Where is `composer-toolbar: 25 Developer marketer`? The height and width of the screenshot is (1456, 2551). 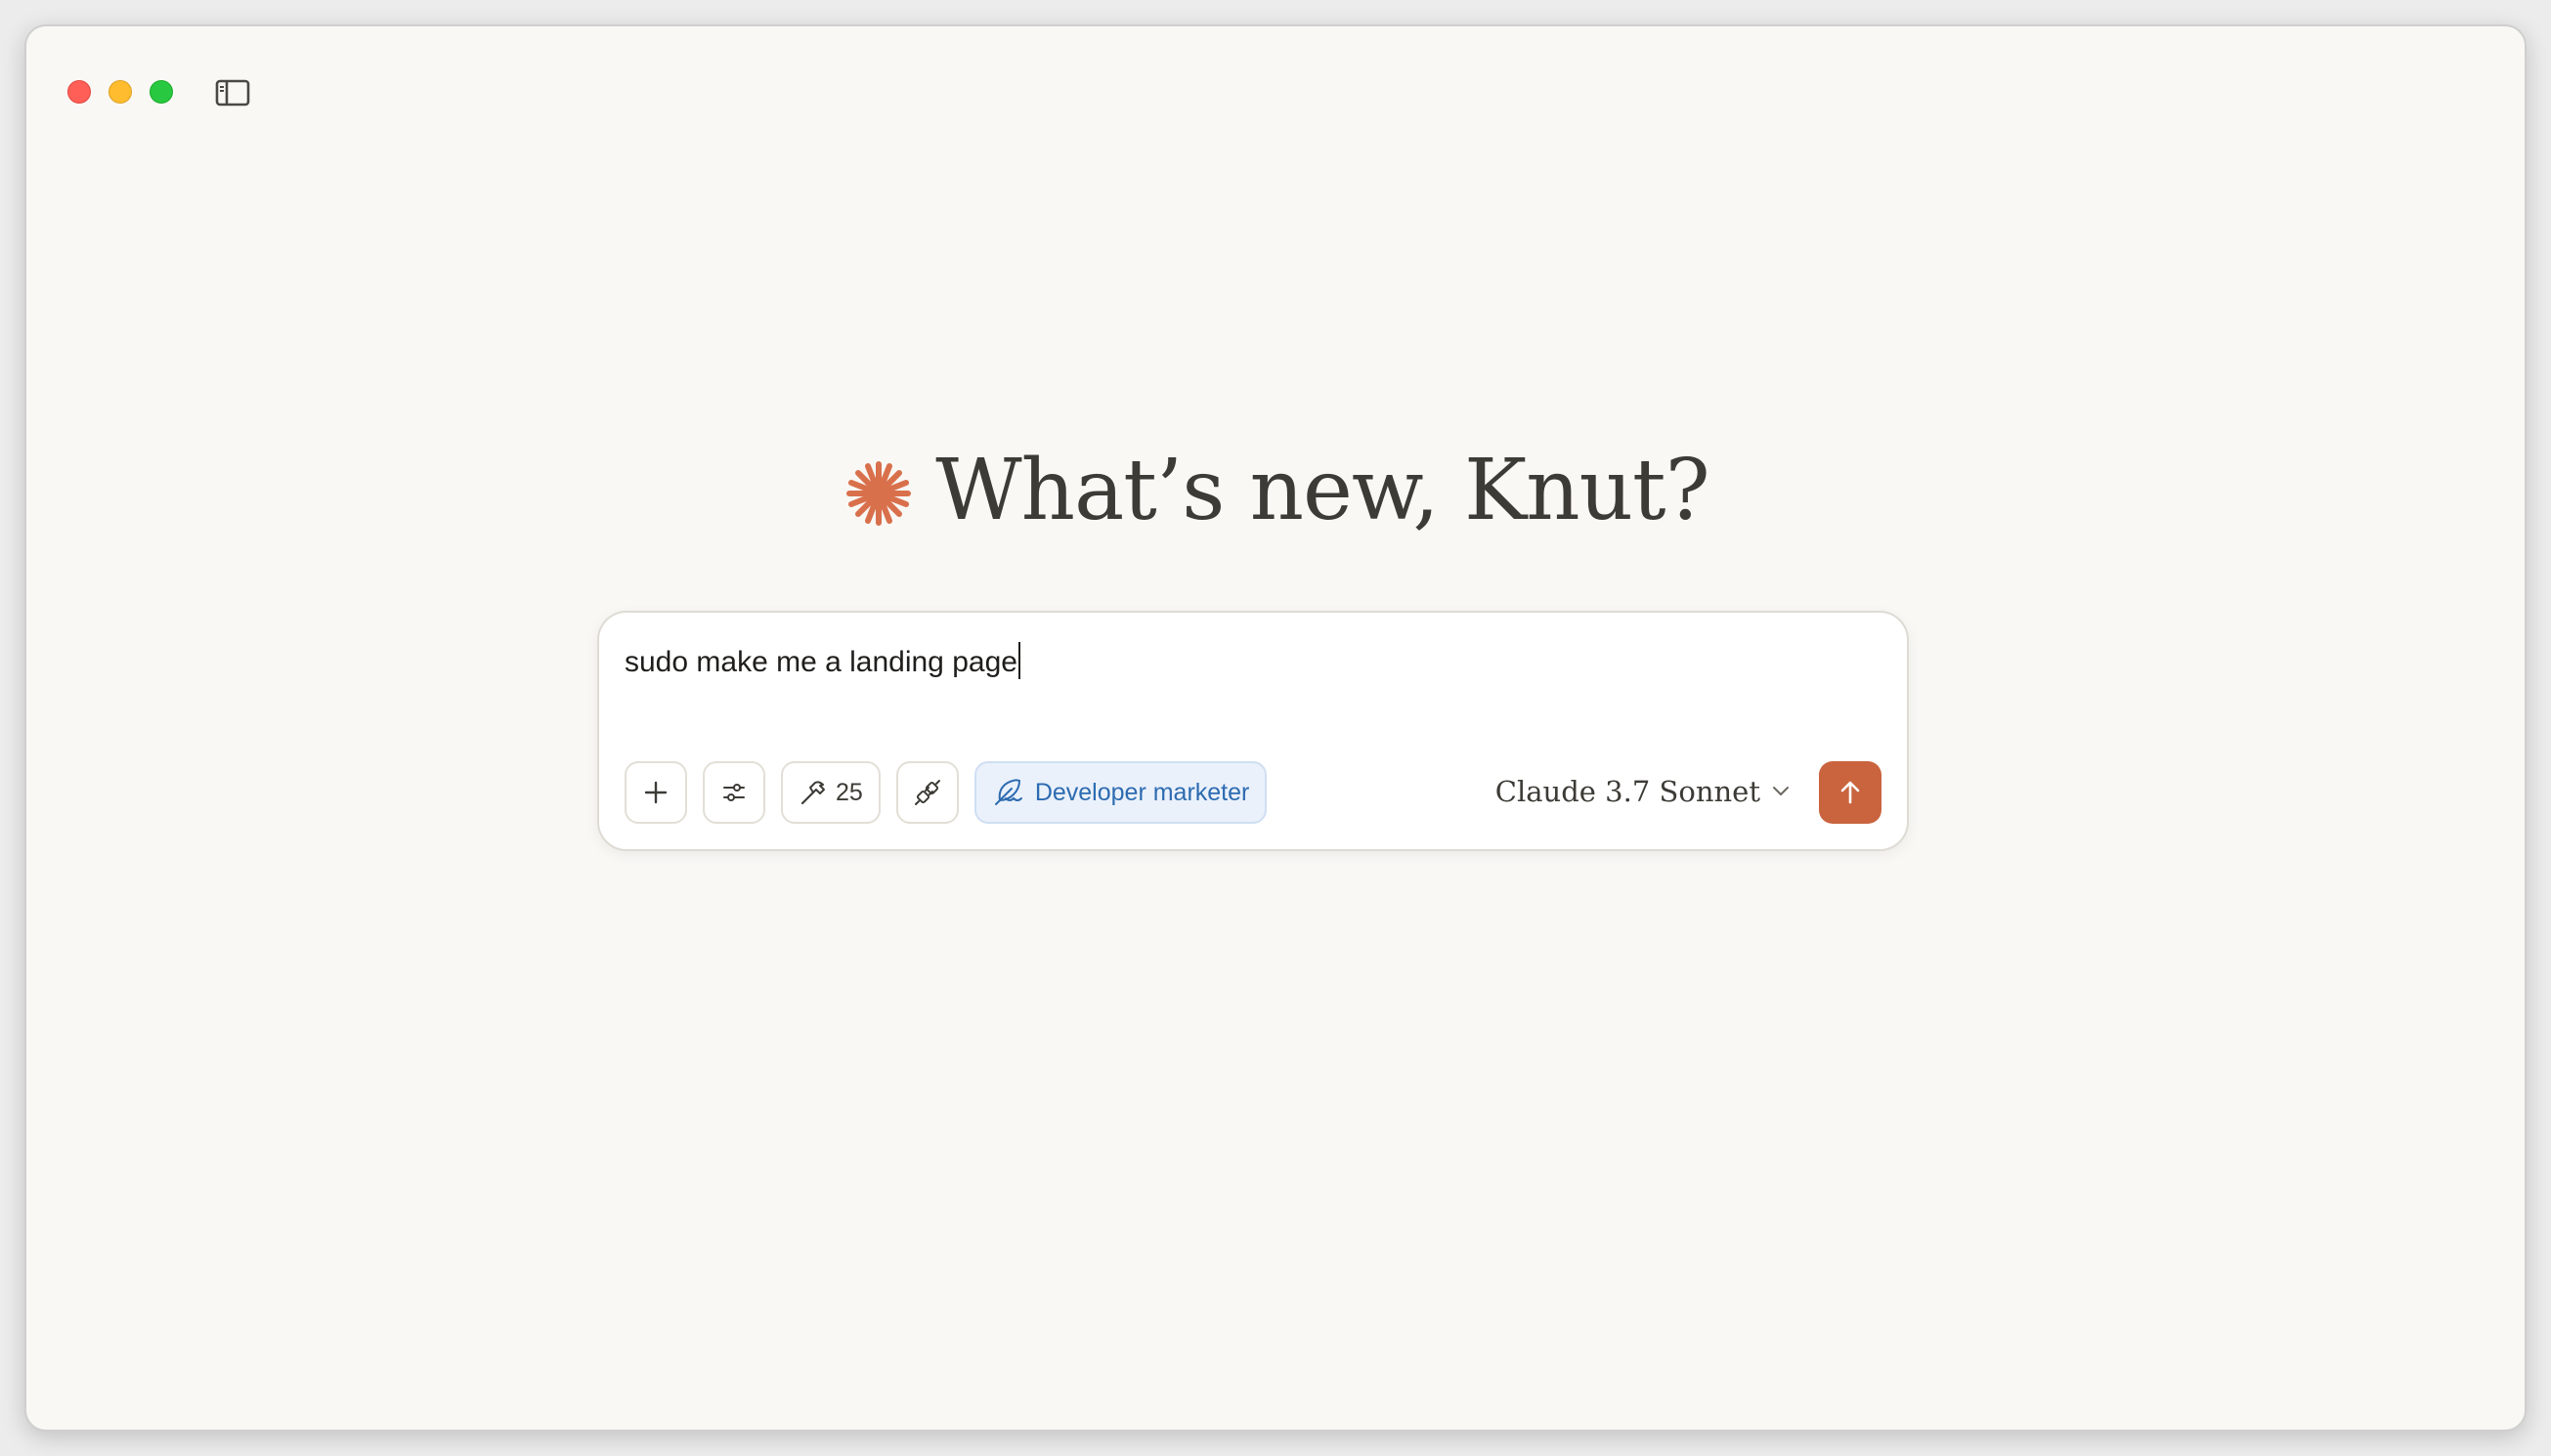 composer-toolbar: 25 Developer marketer is located at coordinates (947, 792).